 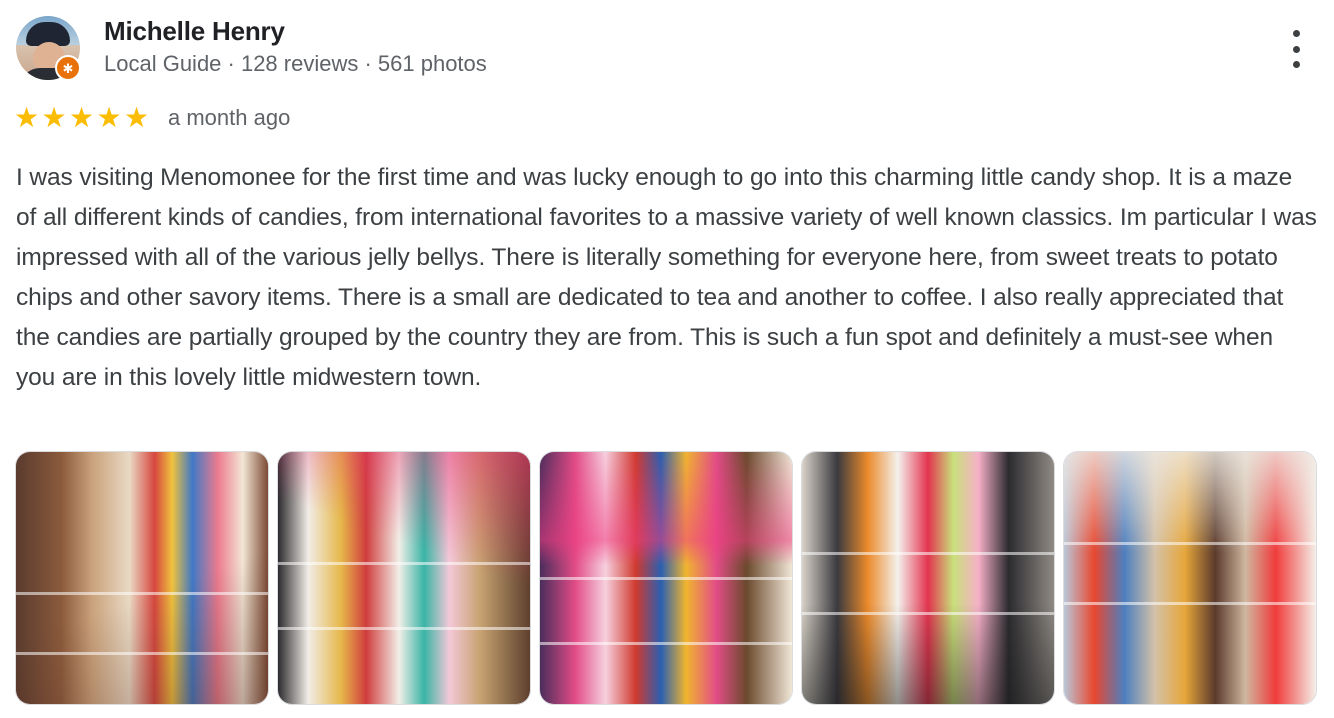 What do you see at coordinates (295, 63) in the screenshot?
I see `reviewer-meta: Local Guide · 128 reviews · 561 photos` at bounding box center [295, 63].